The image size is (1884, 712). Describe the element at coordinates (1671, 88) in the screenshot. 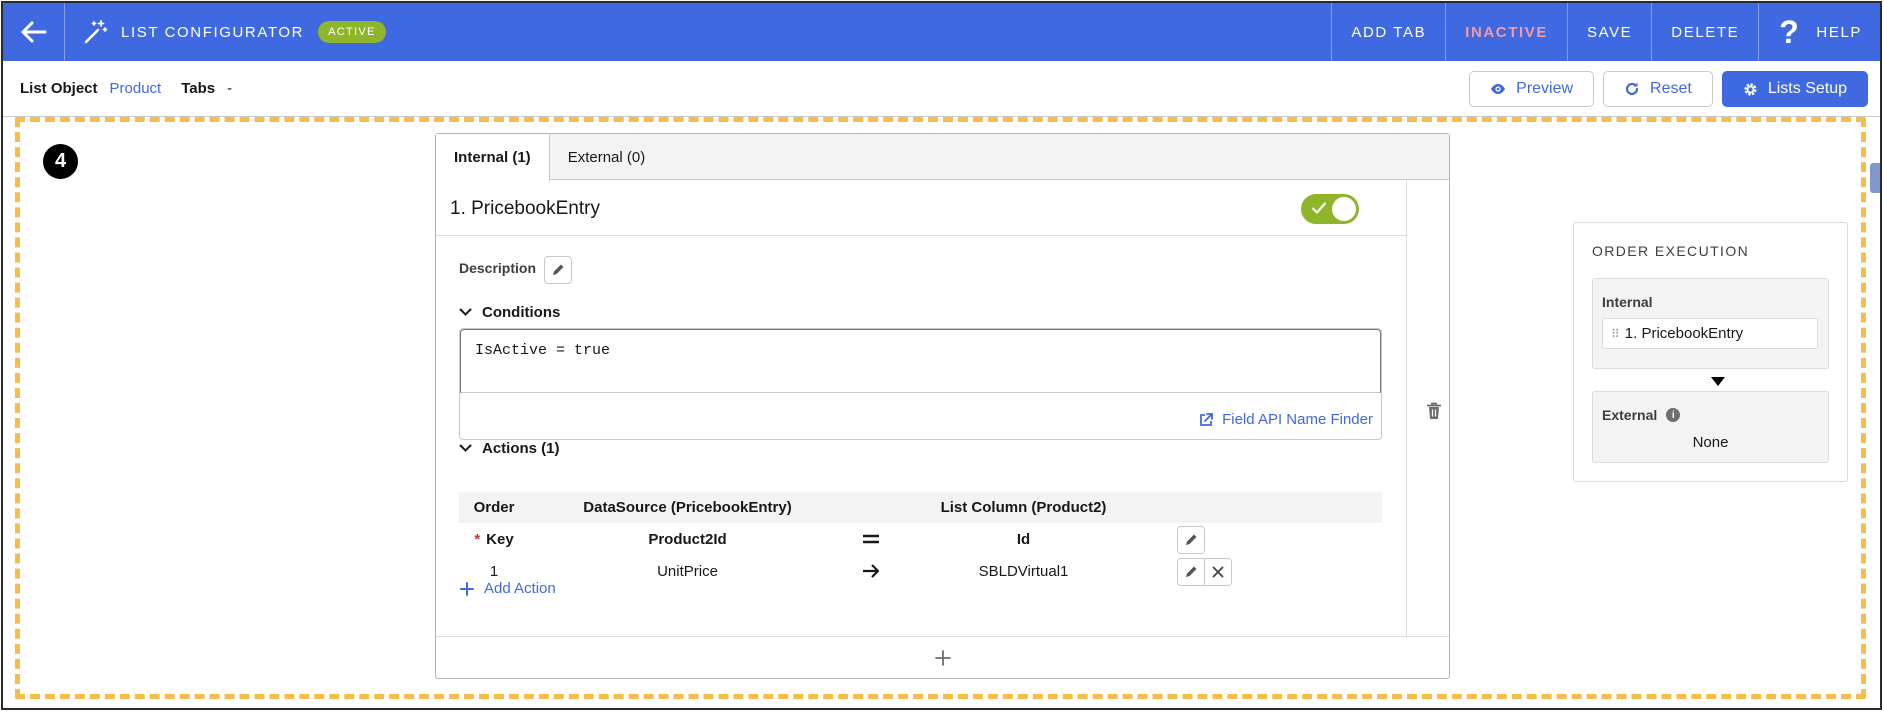

I see `reset-label: Reset` at that location.